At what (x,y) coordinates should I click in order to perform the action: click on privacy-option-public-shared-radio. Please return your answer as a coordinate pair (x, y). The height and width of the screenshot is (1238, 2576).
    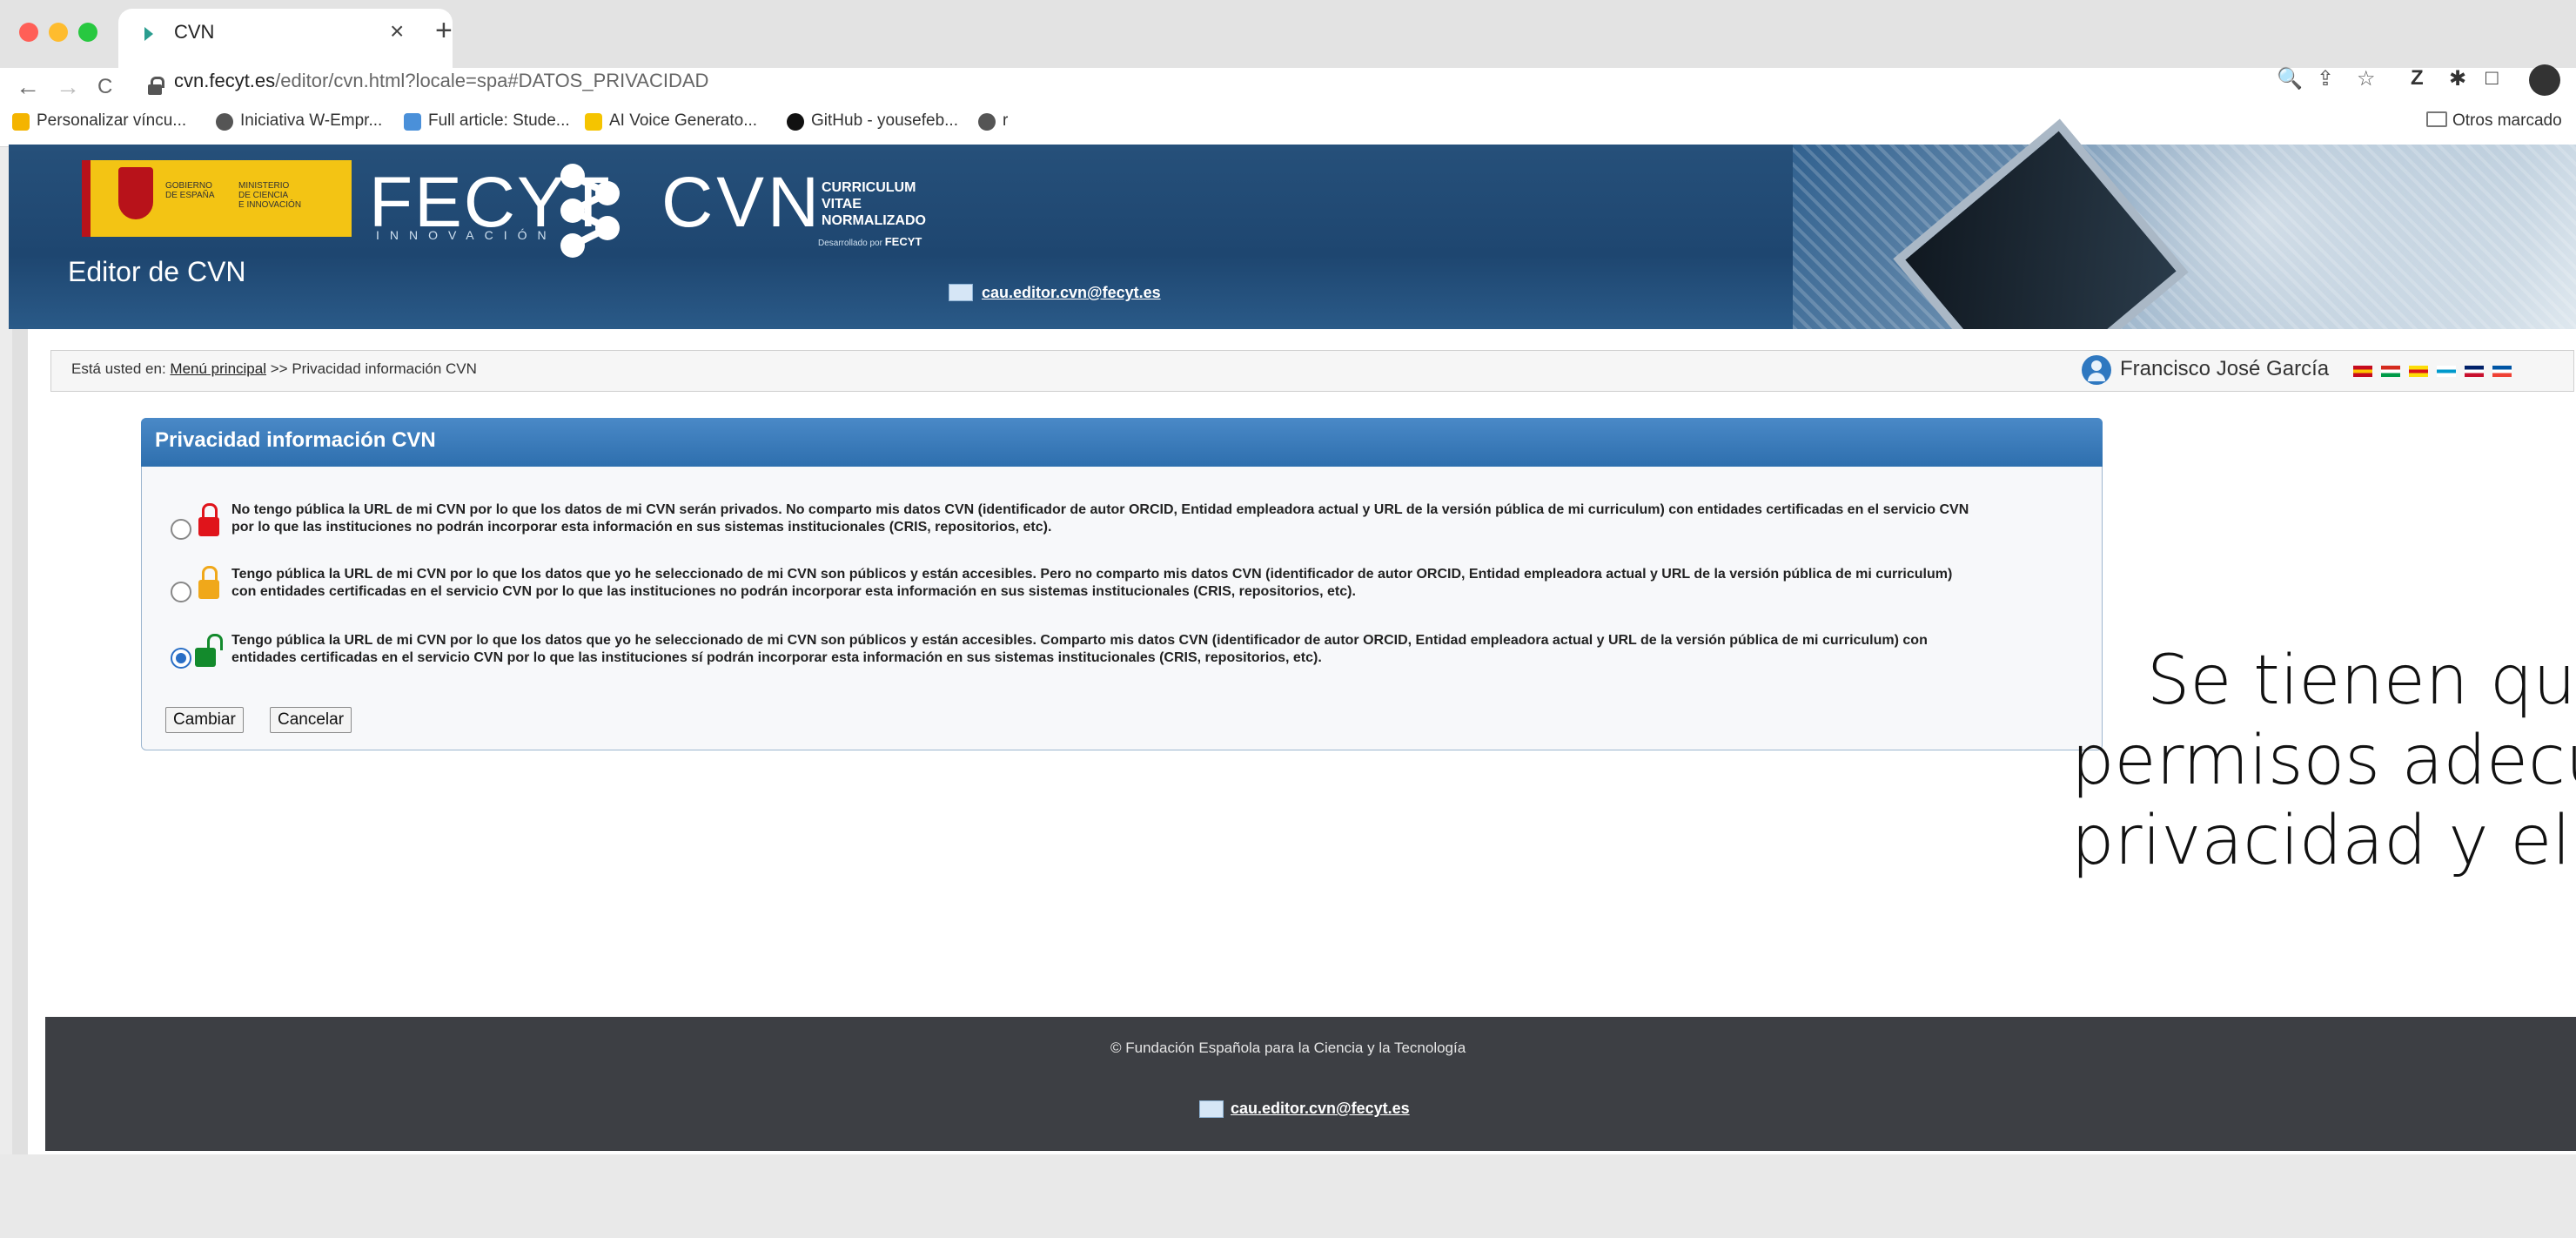
    Looking at the image, I should click on (181, 658).